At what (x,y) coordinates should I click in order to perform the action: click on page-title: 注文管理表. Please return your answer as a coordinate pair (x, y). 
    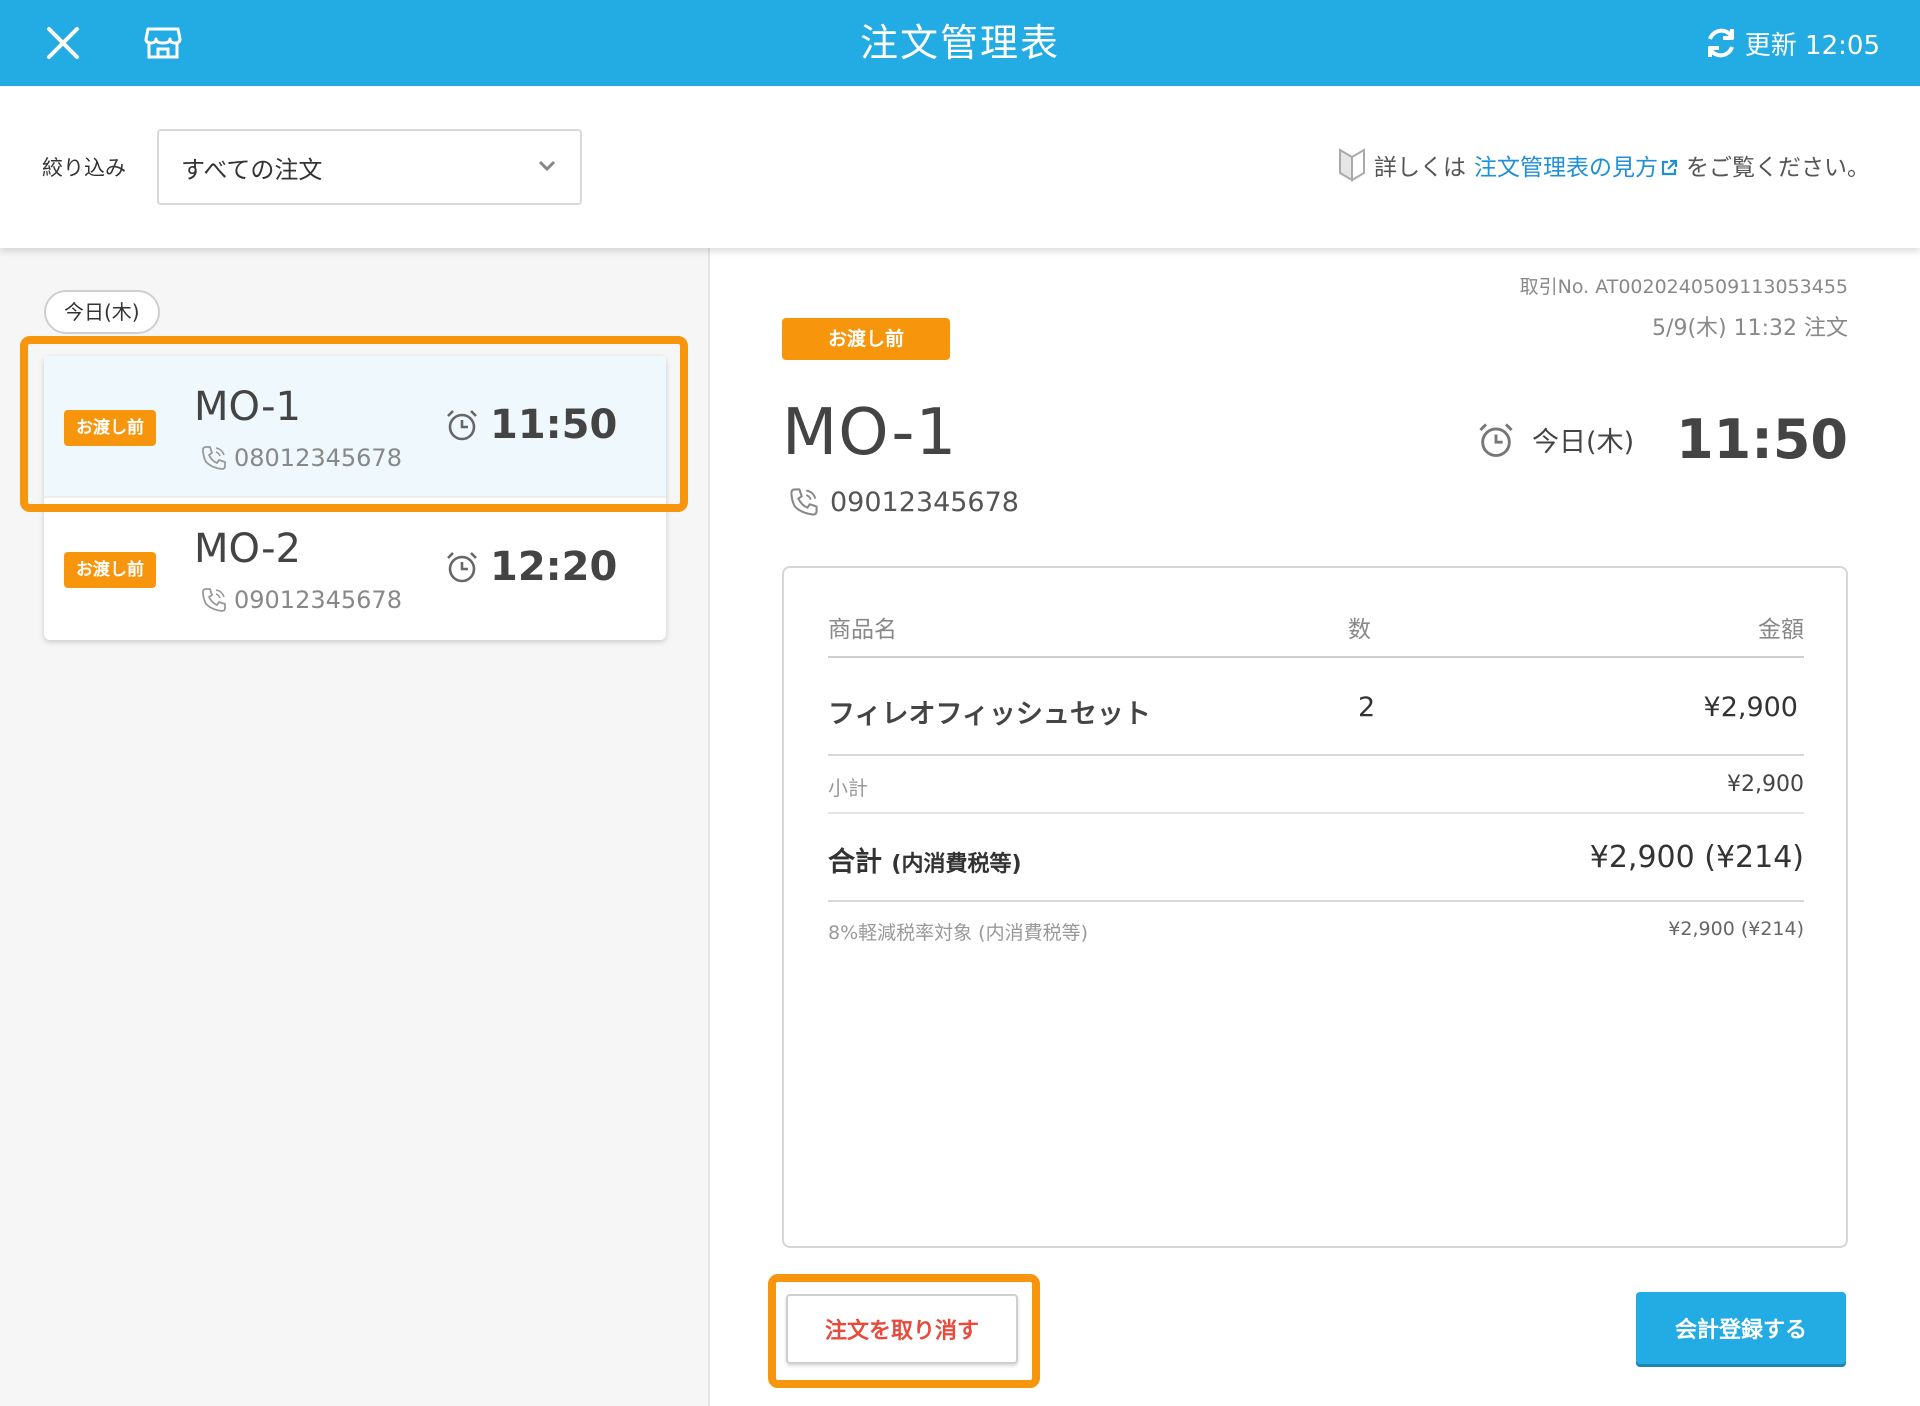
    Looking at the image, I should click on (959, 43).